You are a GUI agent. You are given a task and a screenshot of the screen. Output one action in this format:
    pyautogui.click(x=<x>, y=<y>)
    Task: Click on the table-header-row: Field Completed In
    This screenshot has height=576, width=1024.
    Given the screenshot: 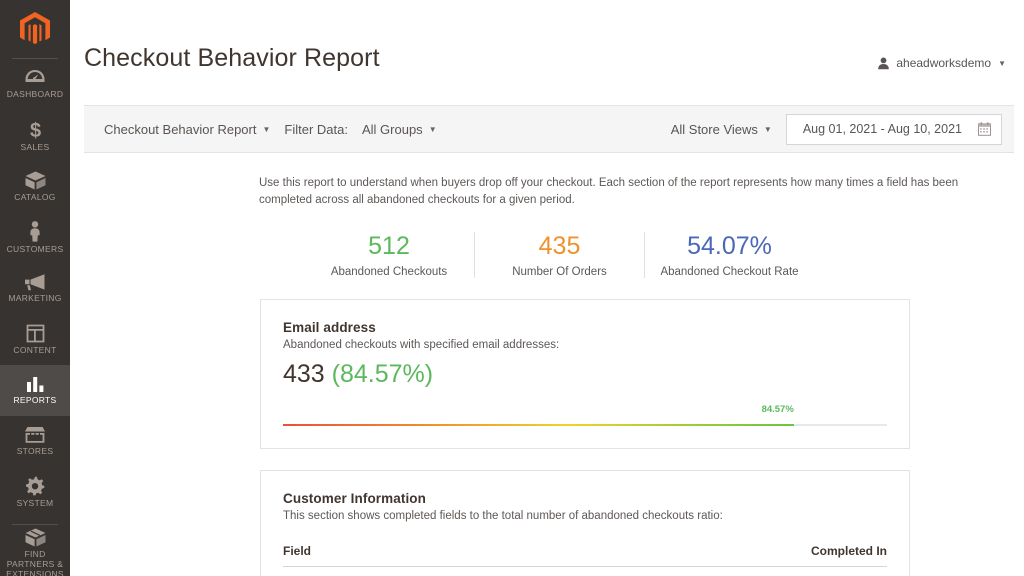 What is the action you would take?
    pyautogui.click(x=585, y=556)
    